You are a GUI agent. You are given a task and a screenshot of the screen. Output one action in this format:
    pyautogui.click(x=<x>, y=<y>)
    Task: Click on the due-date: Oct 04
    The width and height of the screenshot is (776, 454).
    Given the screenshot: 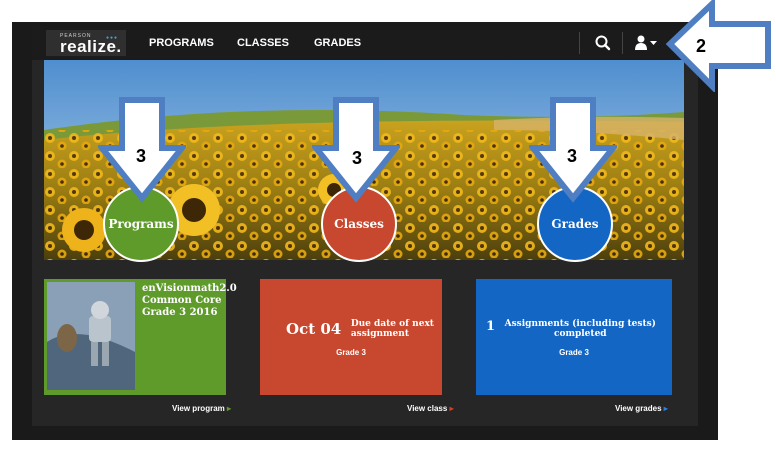 What is the action you would take?
    pyautogui.click(x=314, y=329)
    